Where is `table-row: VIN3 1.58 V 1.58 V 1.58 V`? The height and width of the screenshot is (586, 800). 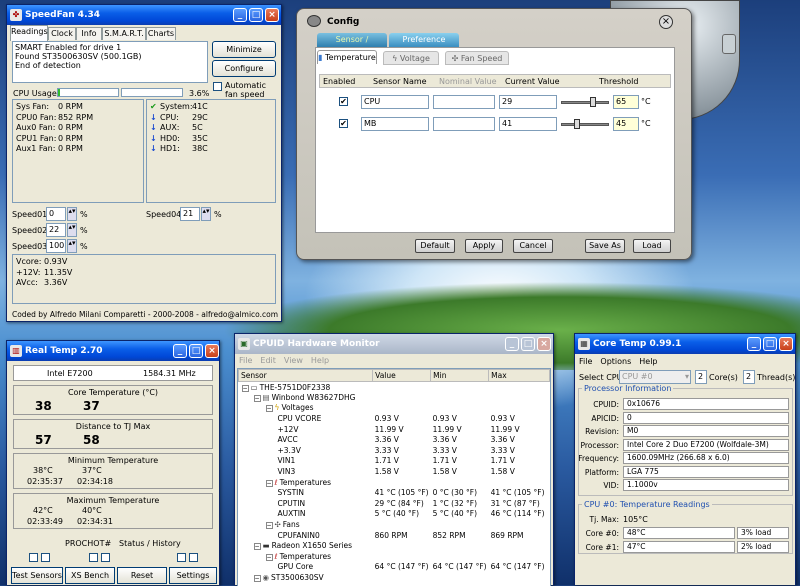
table-row: VIN3 1.58 V 1.58 V 1.58 V is located at coordinates (394, 471).